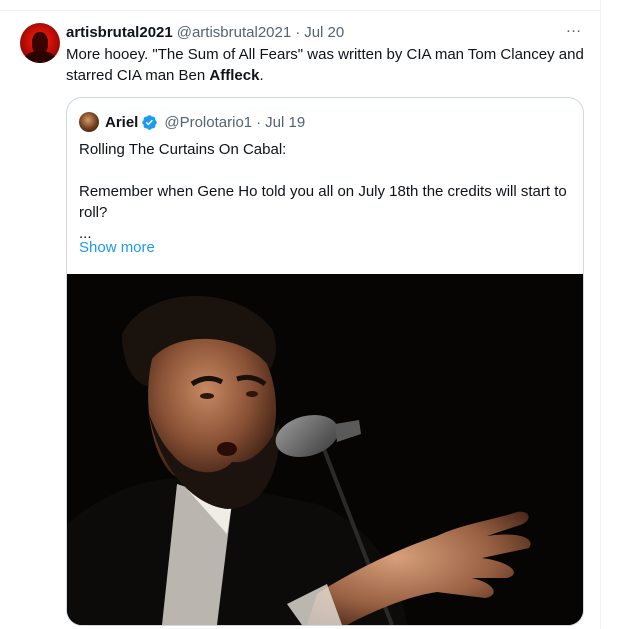  What do you see at coordinates (234, 32) in the screenshot?
I see `user-handle: @artisbrutal2021` at bounding box center [234, 32].